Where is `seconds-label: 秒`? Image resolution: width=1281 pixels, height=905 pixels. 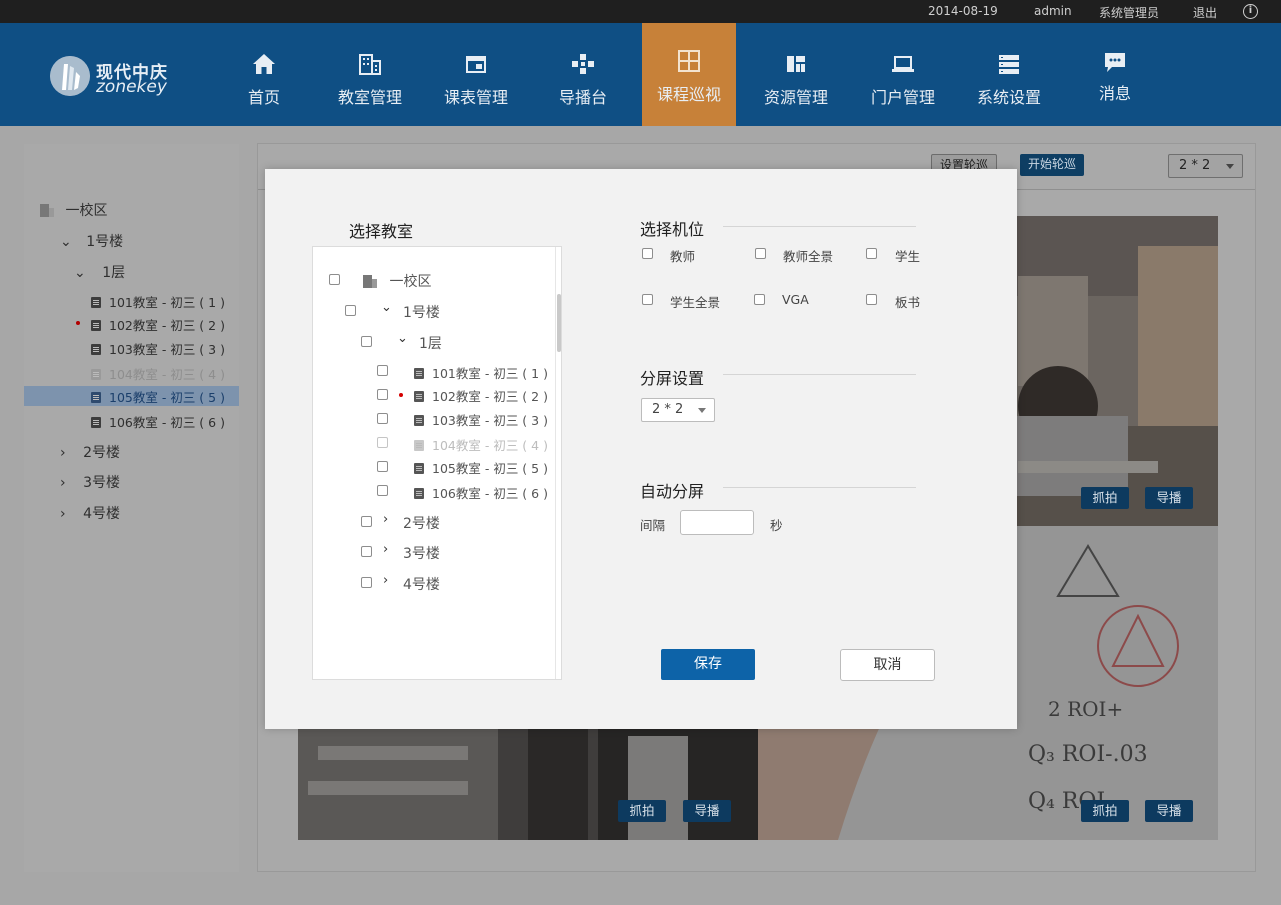 seconds-label: 秒 is located at coordinates (776, 525).